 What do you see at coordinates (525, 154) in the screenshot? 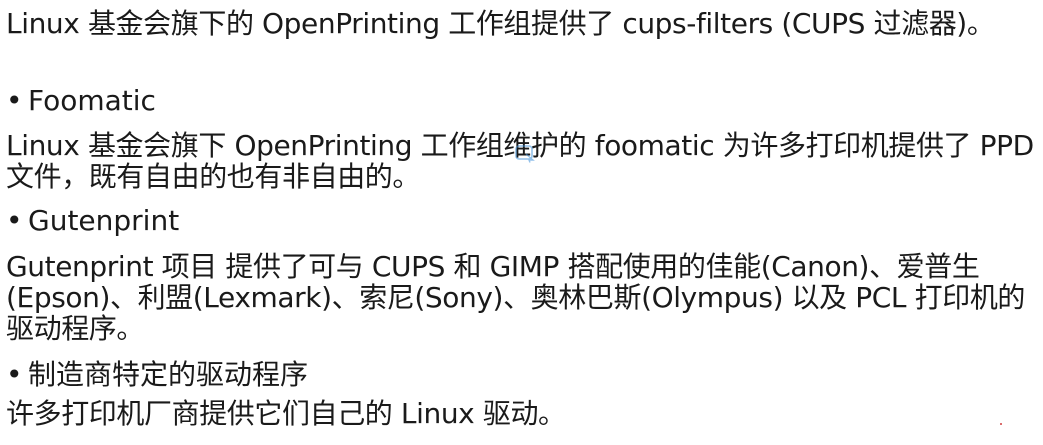
I see `cursor-icon` at bounding box center [525, 154].